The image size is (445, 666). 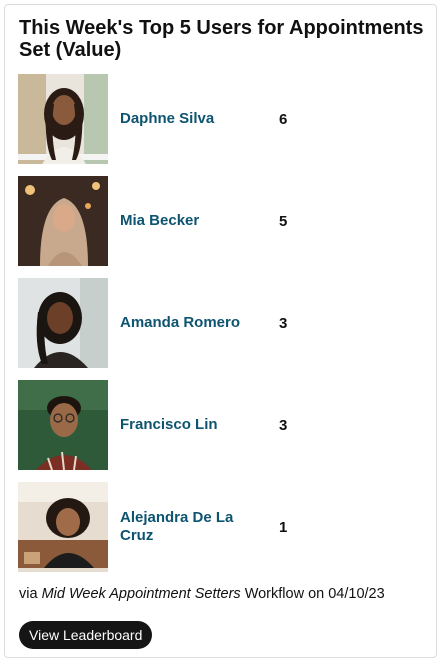 I want to click on user-row: Francisco Lin 3, so click(x=220, y=431).